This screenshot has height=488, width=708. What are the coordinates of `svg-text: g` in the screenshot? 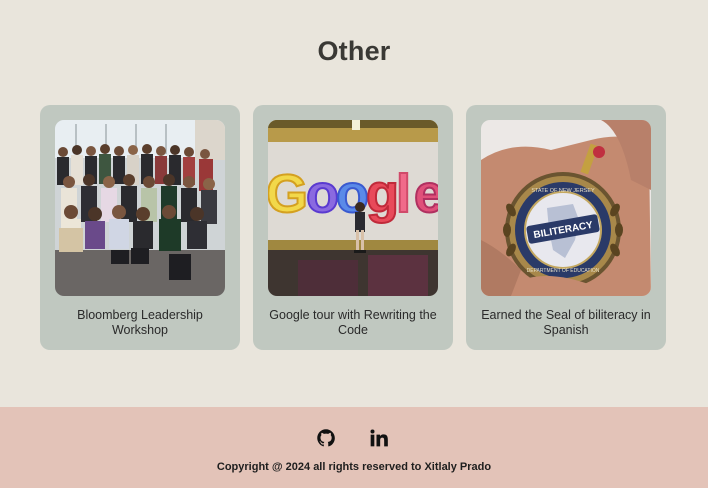 It's located at (382, 194).